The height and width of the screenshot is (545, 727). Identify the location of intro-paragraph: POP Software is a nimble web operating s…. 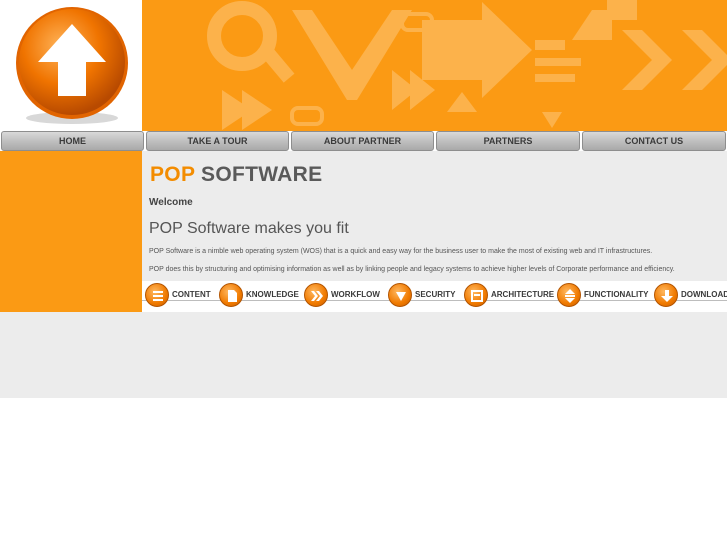
(401, 251).